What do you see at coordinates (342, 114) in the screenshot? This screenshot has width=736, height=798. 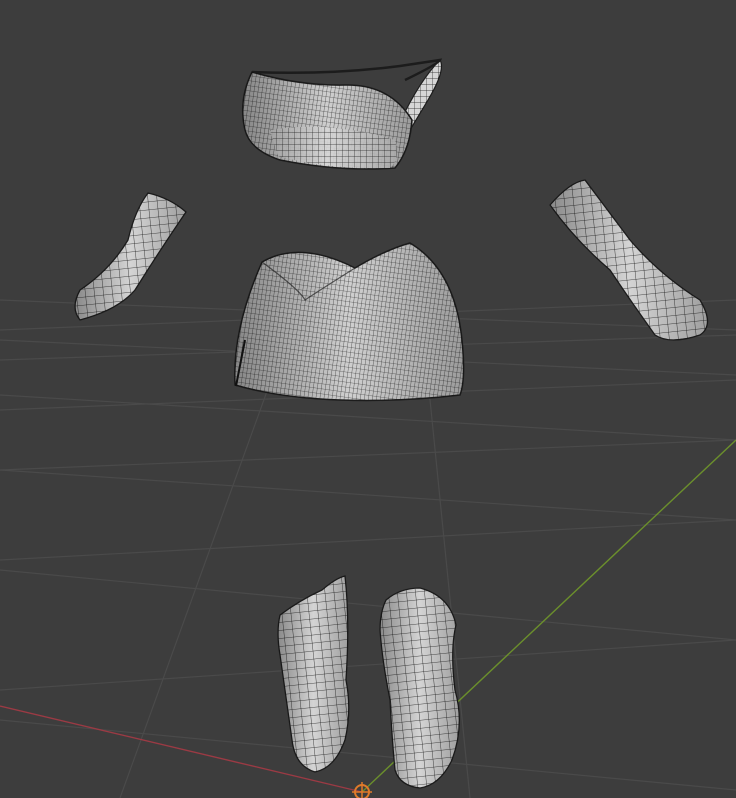 I see `mesh-top` at bounding box center [342, 114].